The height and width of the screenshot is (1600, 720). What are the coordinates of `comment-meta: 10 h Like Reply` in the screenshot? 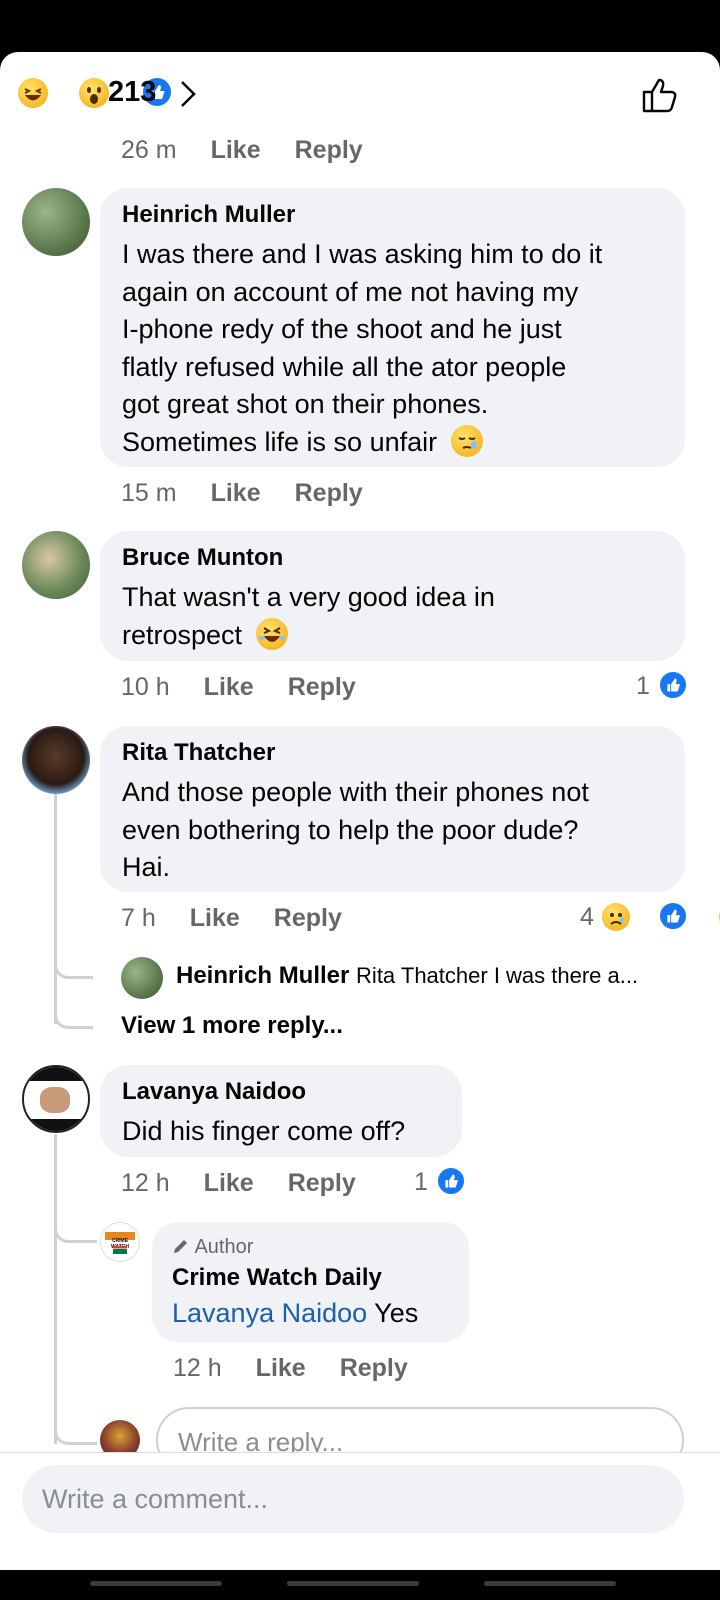 It's located at (238, 687).